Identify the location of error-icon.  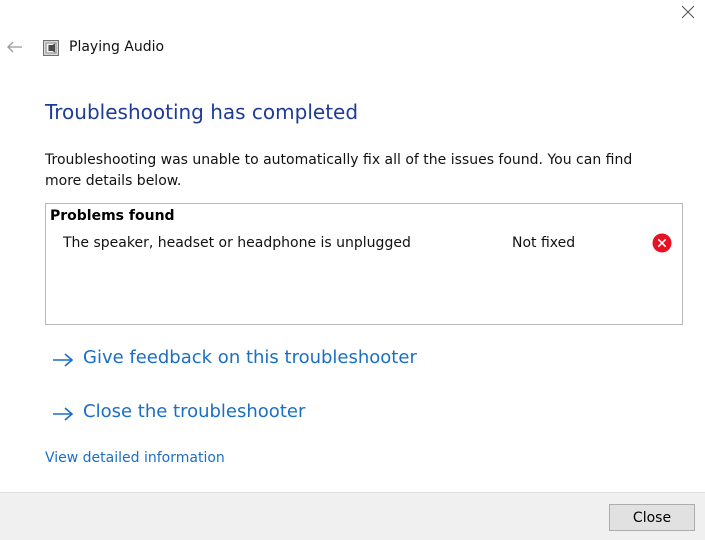
(662, 243).